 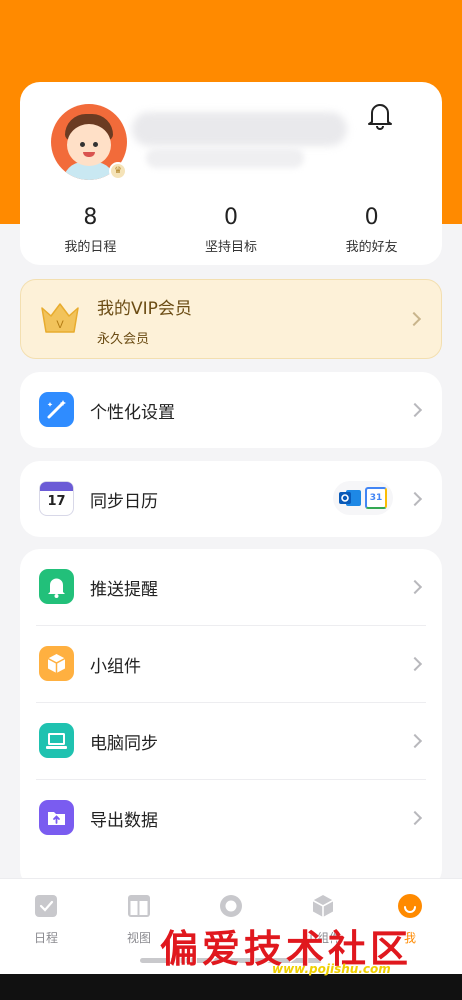 I want to click on laptop-icon, so click(x=56, y=740).